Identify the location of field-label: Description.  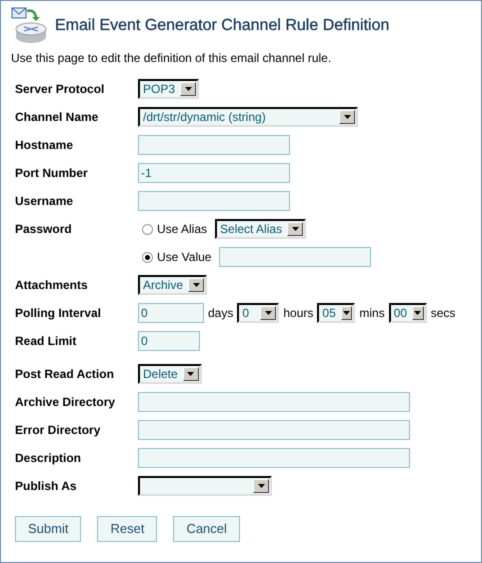
(48, 458).